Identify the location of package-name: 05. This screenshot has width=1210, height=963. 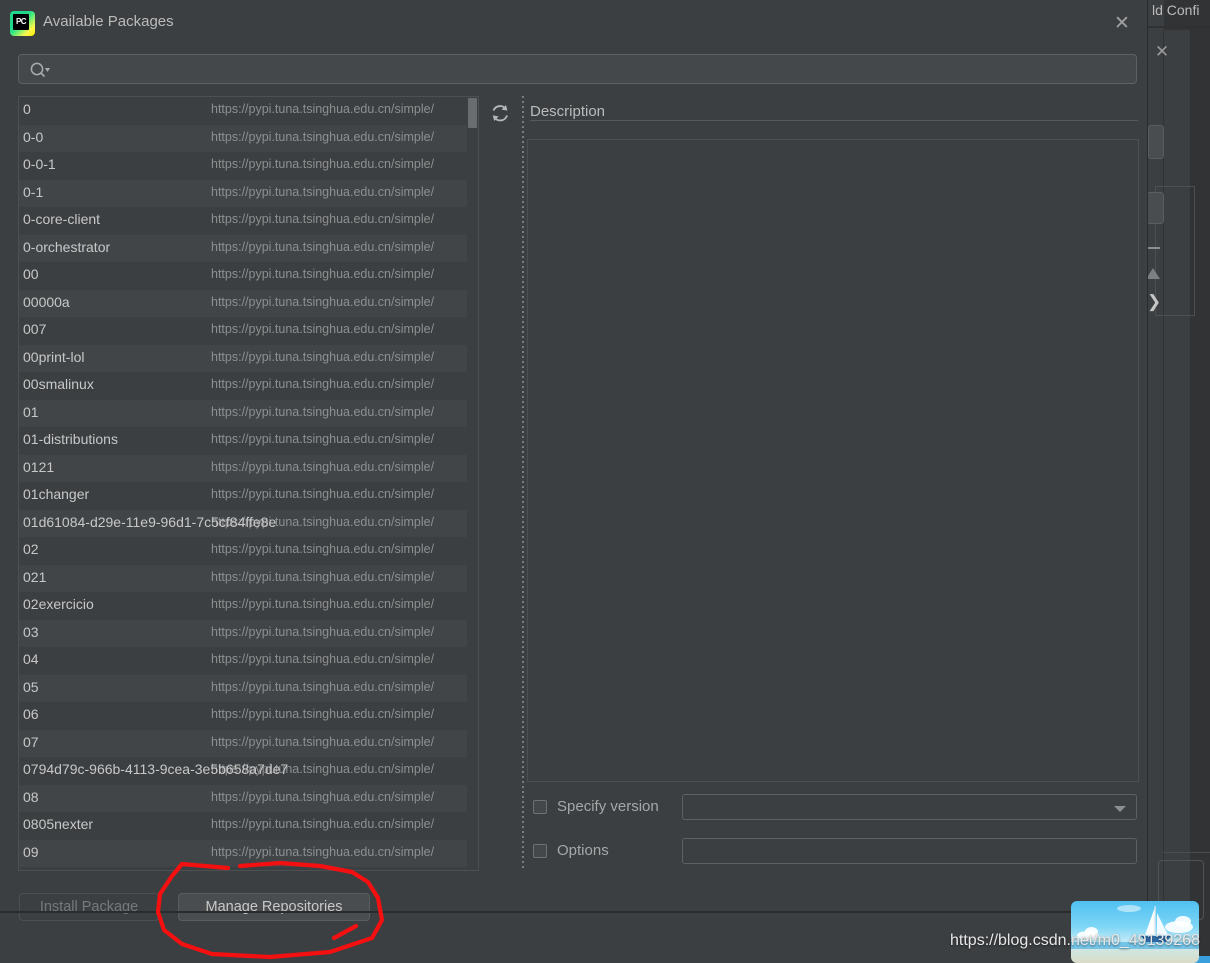
(31, 686).